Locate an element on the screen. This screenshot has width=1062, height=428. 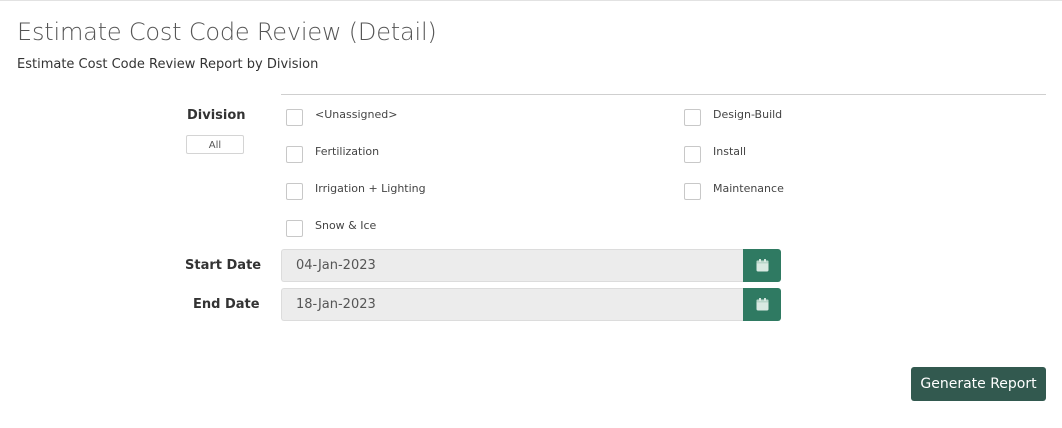
division-checkbox-maintenance: Maintenance is located at coordinates (734, 191).